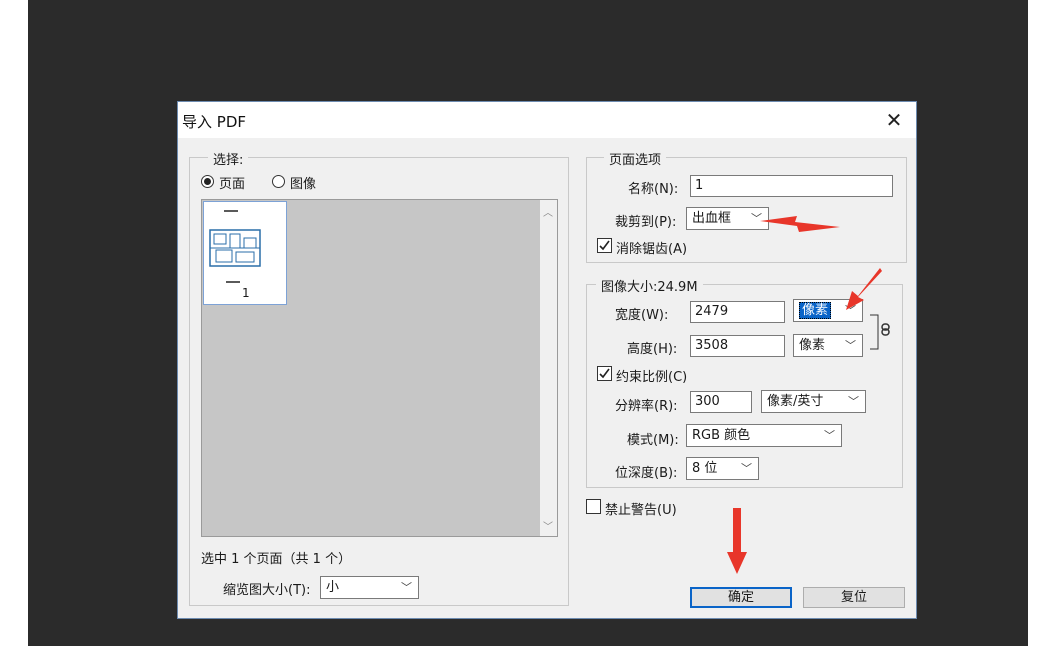 This screenshot has height=646, width=1058. I want to click on reset-button: 复位, so click(854, 597).